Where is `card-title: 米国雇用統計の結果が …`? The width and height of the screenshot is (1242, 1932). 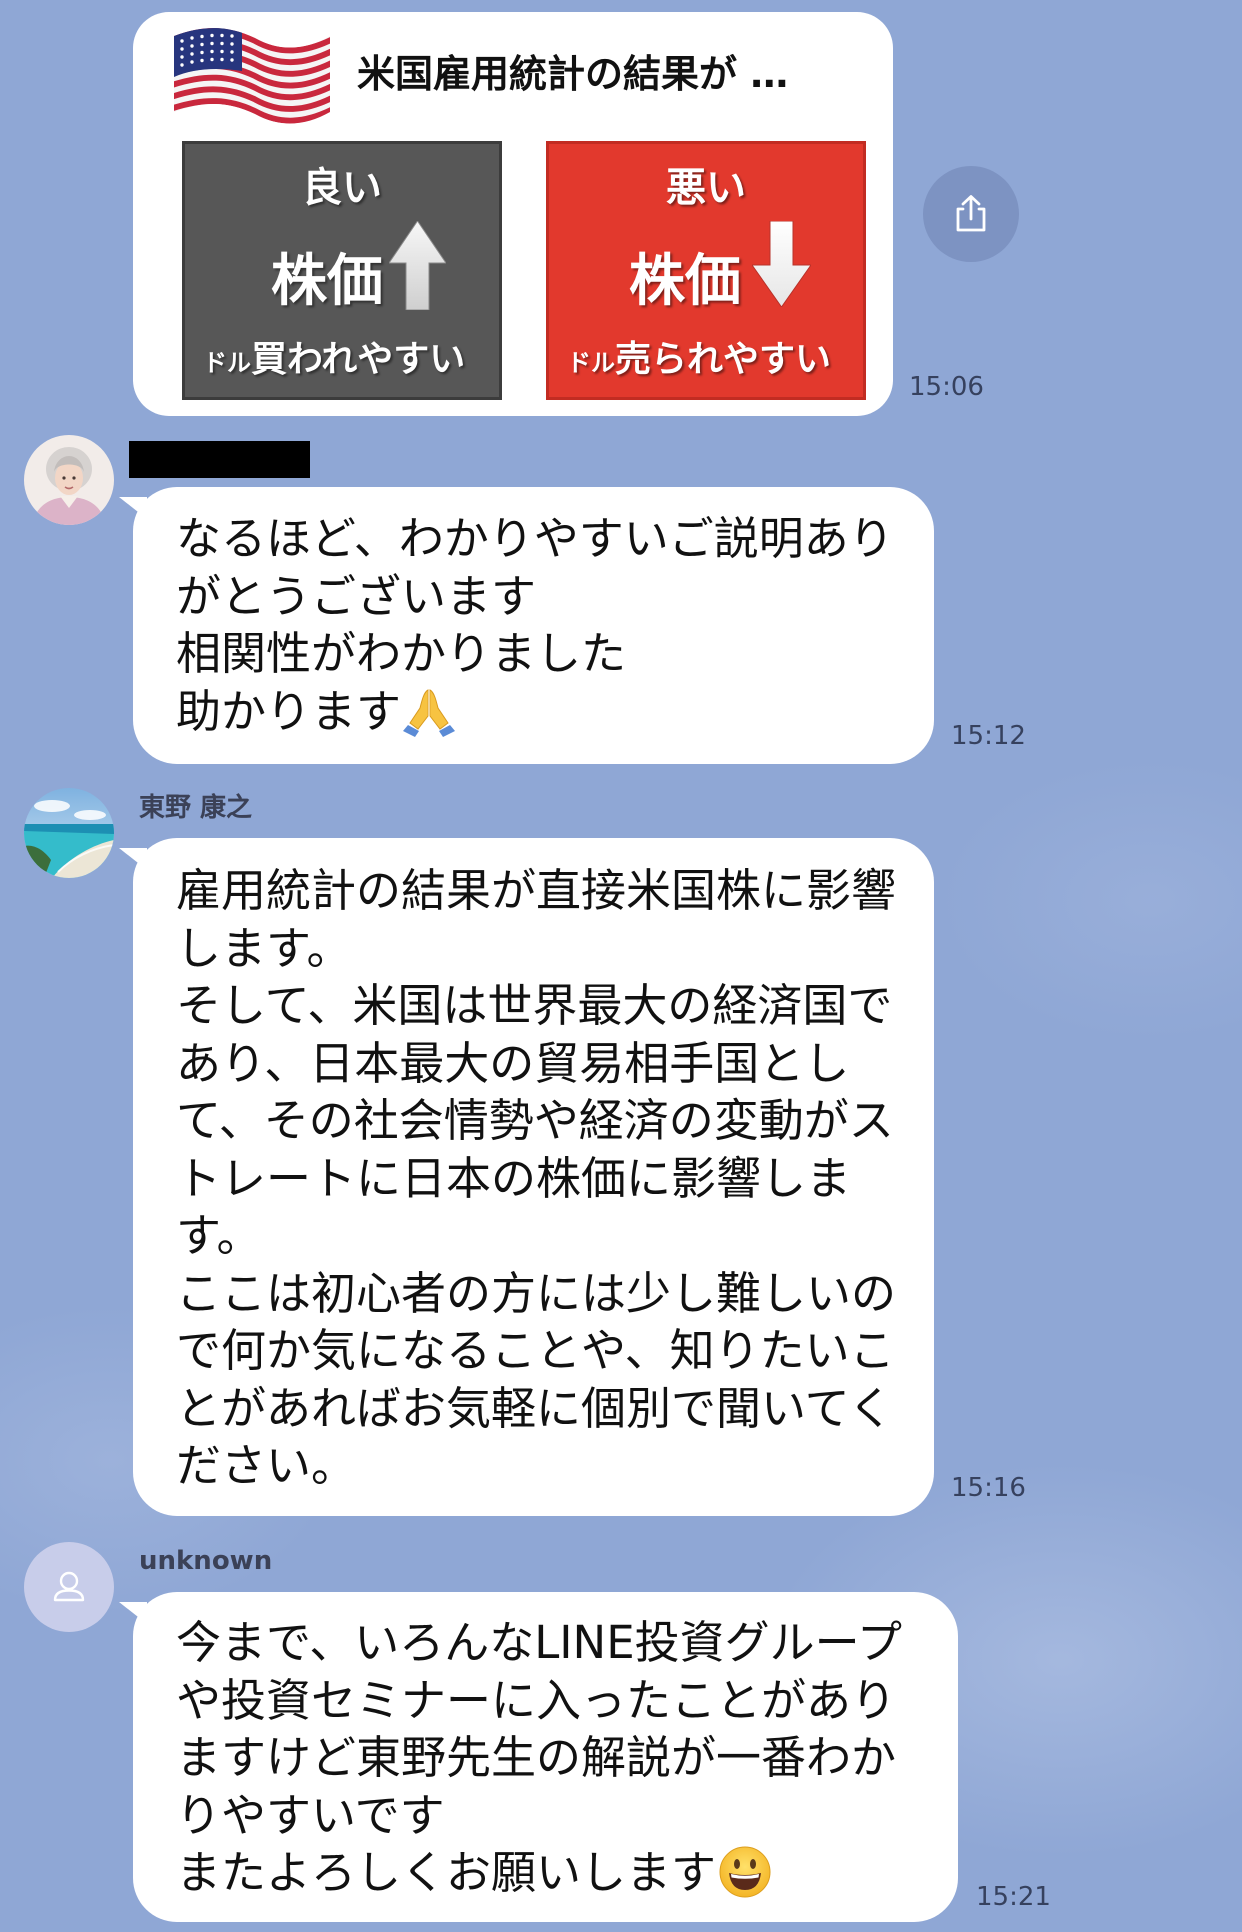 card-title: 米国雇用統計の結果が … is located at coordinates (573, 74).